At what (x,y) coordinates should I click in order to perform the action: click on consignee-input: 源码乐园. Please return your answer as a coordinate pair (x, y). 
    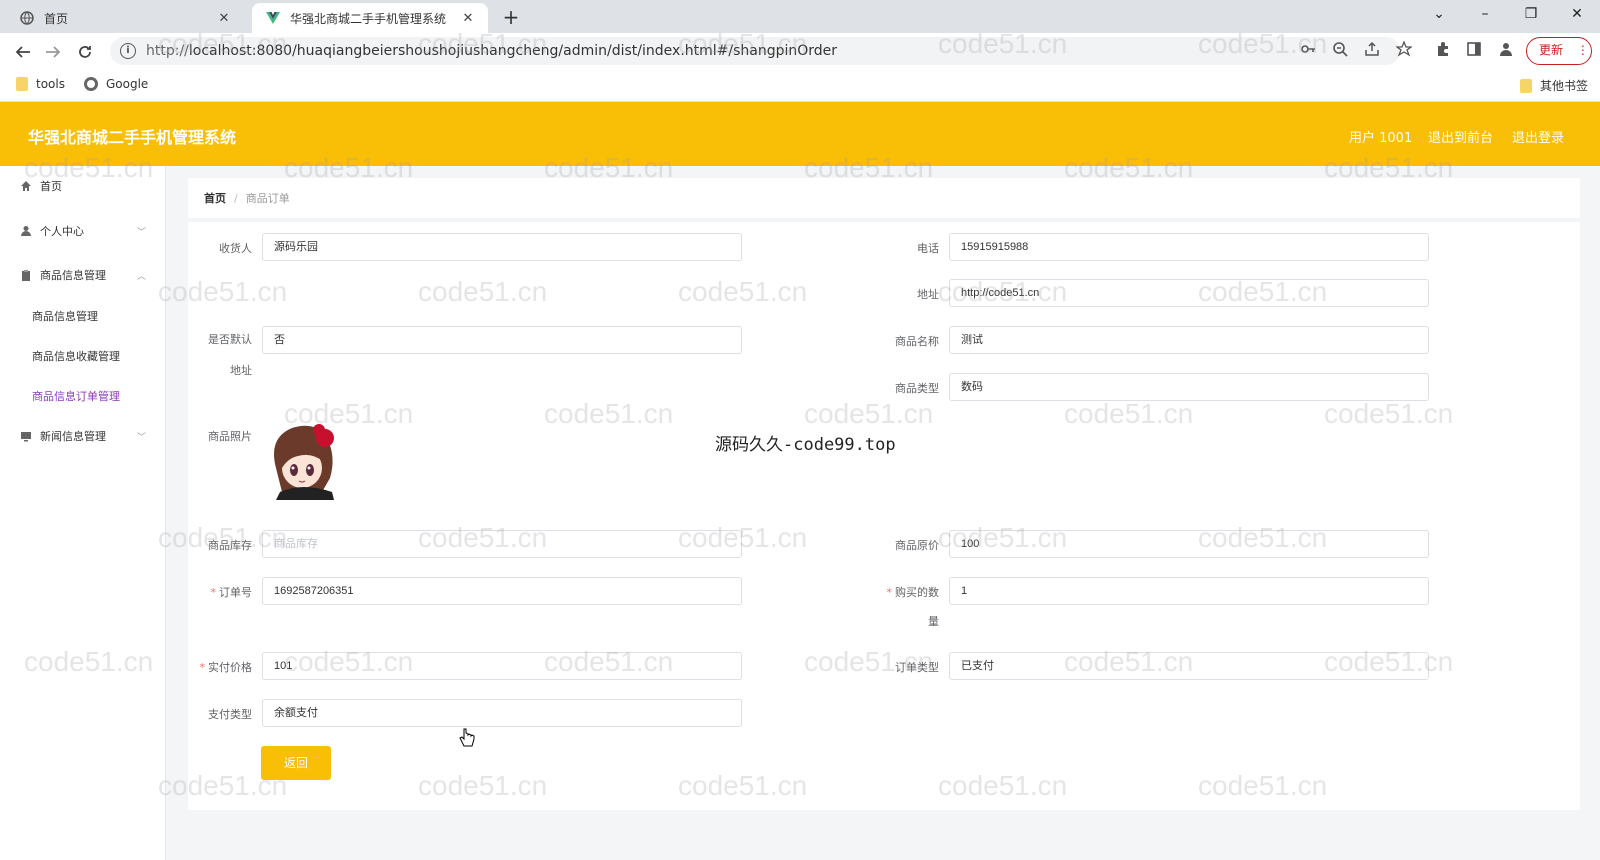
    Looking at the image, I should click on (502, 247).